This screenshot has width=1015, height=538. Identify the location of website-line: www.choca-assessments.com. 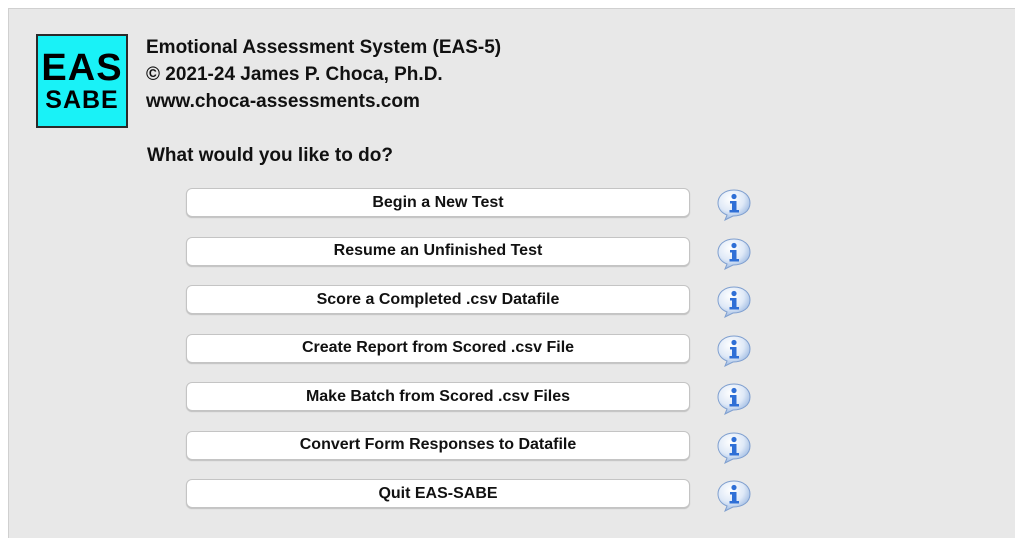
(283, 101).